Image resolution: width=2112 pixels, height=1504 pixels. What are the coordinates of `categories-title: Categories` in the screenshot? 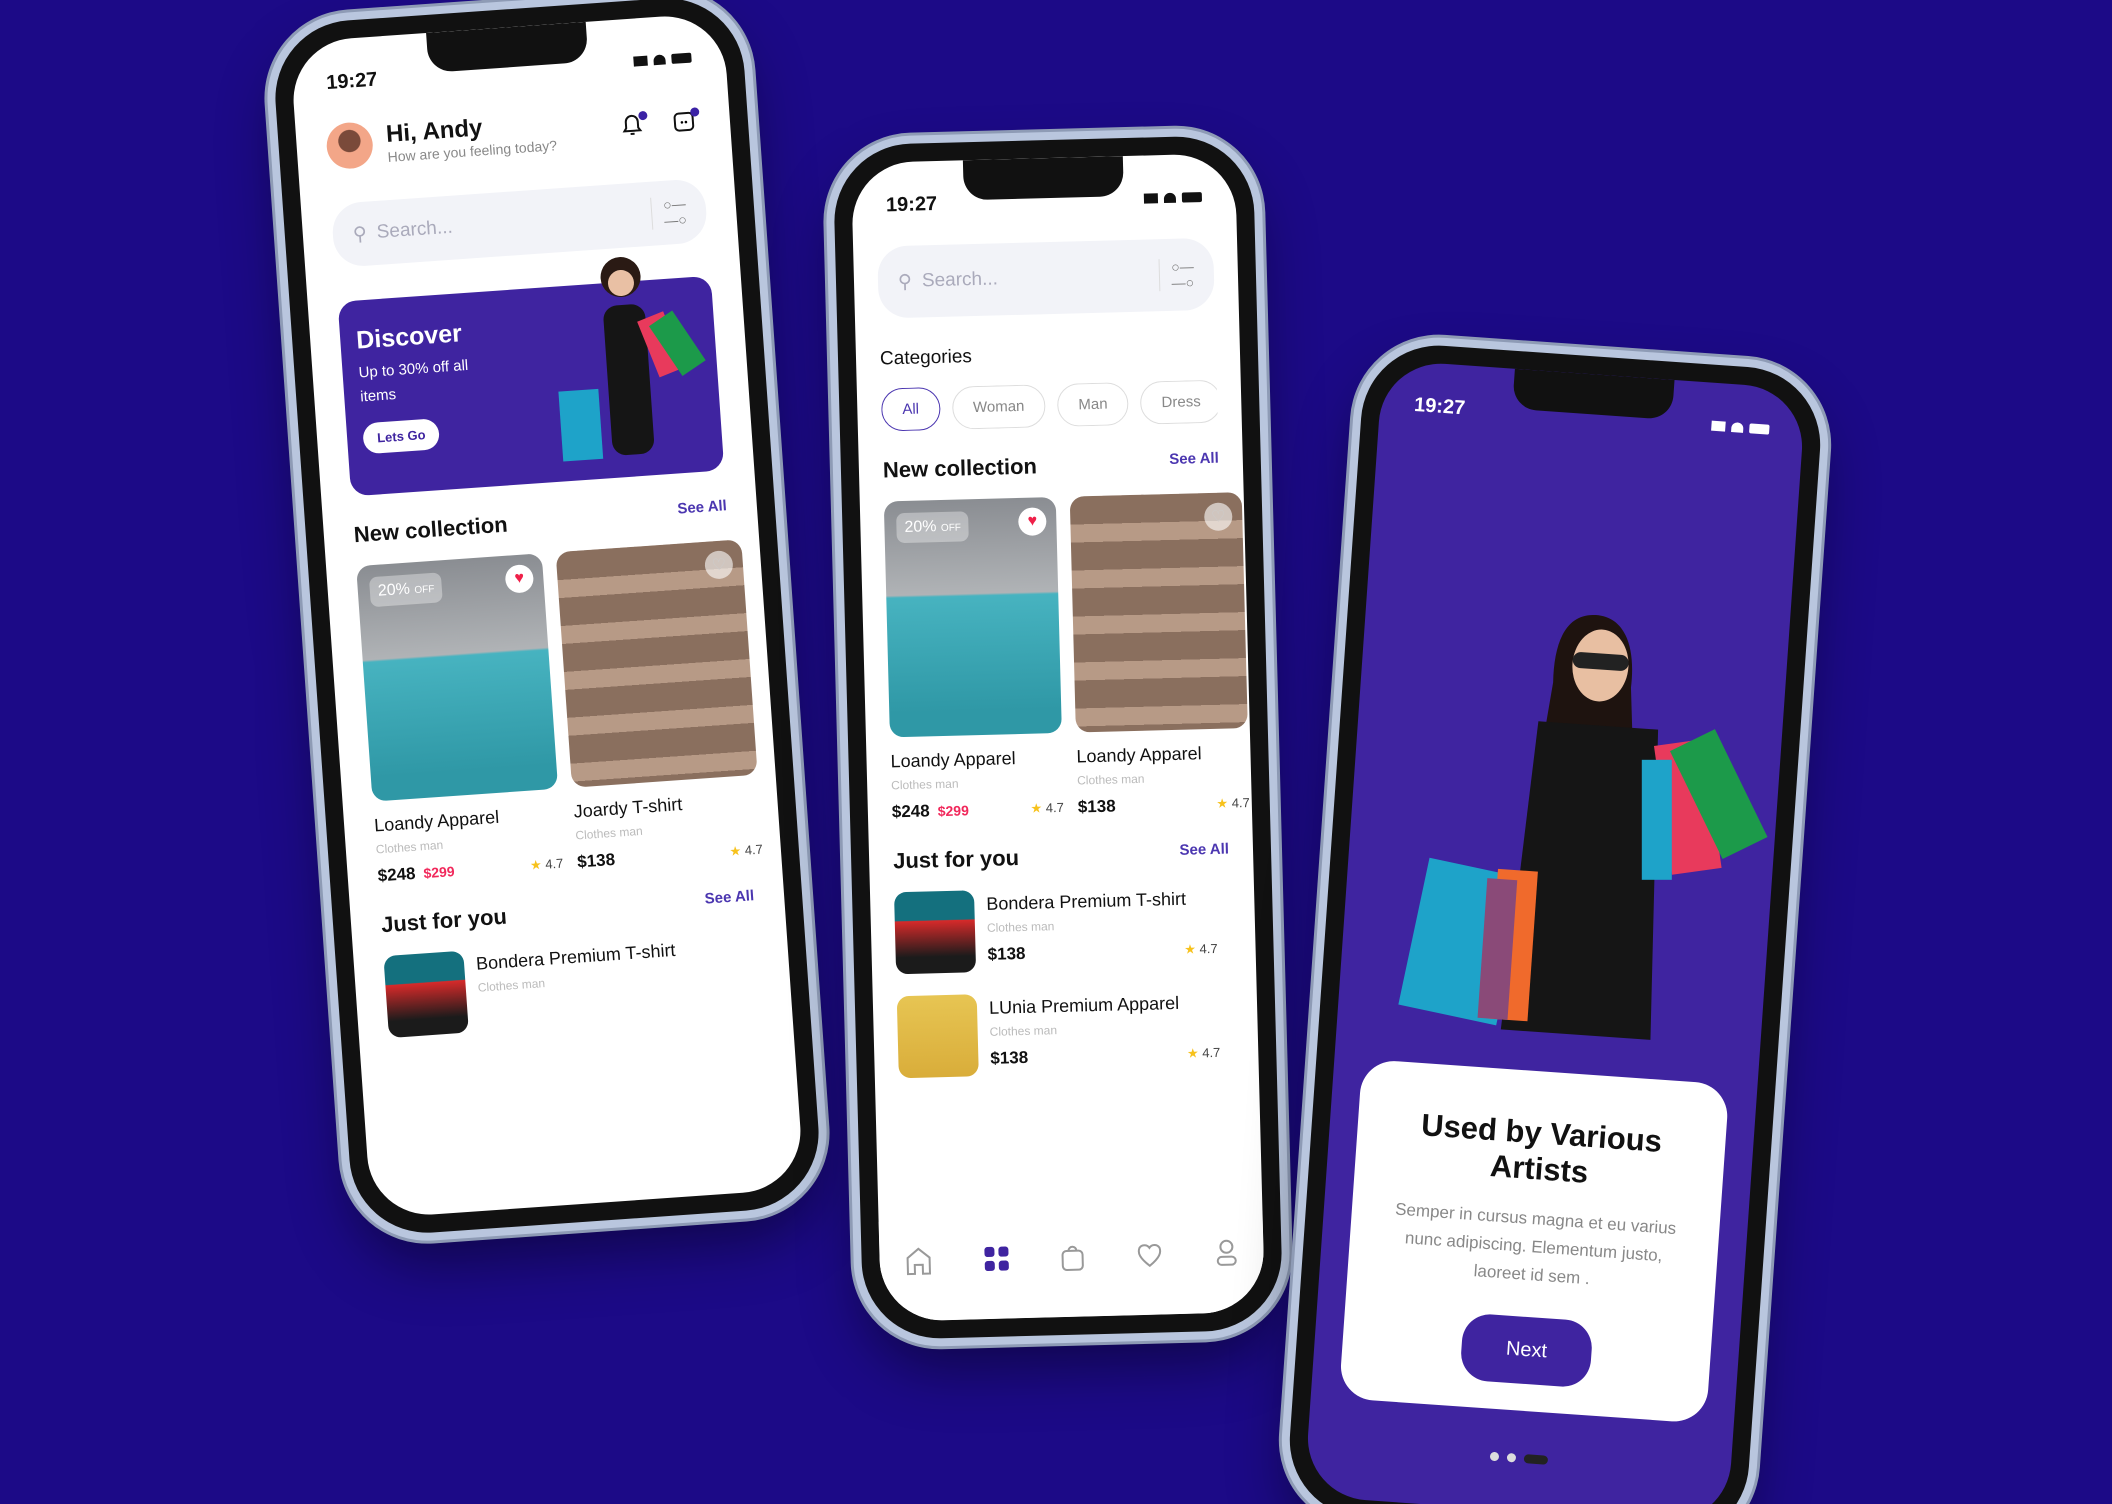 It's located at (926, 358).